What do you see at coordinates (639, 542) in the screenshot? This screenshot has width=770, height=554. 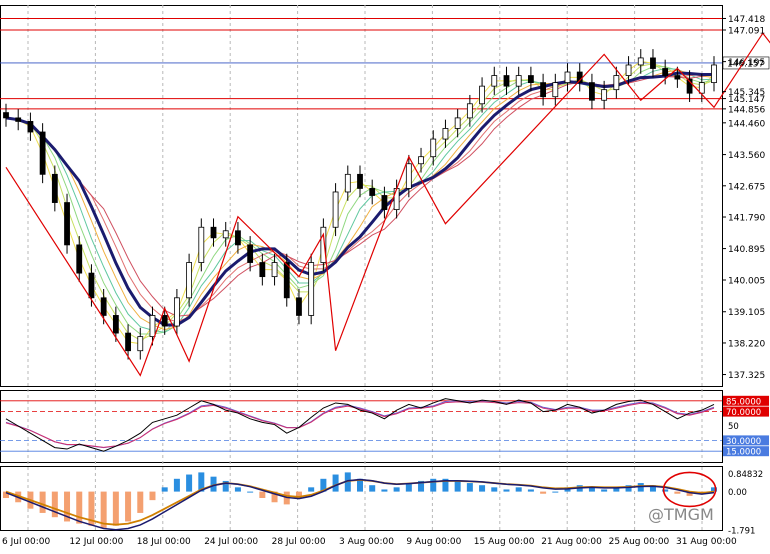 I see `x-tick-label: 25 Aug 00:00` at bounding box center [639, 542].